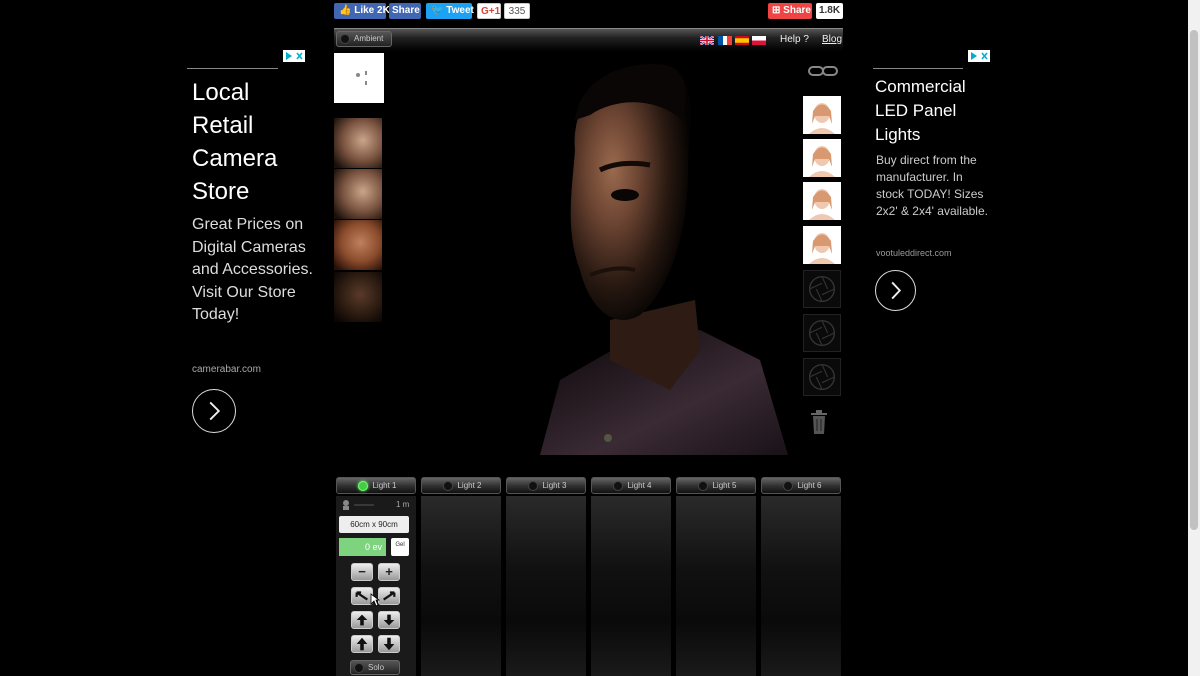 This screenshot has width=1200, height=676. What do you see at coordinates (819, 422) in the screenshot?
I see `trash-icon` at bounding box center [819, 422].